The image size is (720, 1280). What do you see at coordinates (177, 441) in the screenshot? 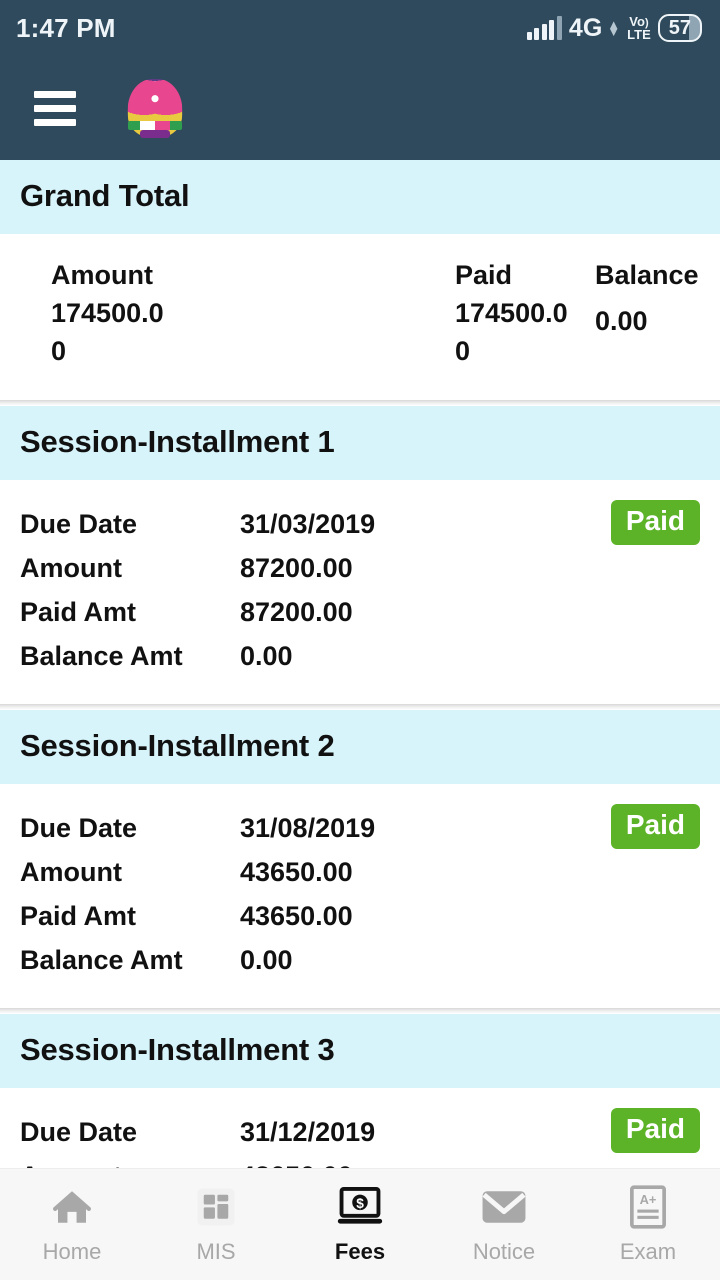
I see `installment-title: Session-Installment 1` at bounding box center [177, 441].